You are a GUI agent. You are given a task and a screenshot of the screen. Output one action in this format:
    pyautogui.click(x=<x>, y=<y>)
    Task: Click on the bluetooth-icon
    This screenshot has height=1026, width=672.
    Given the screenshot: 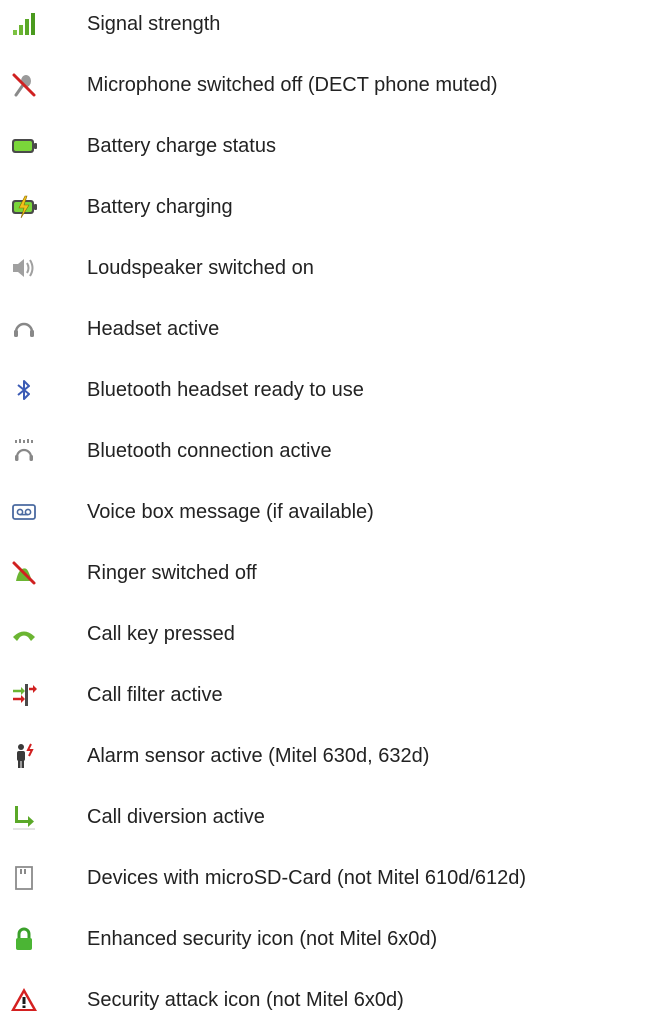 What is the action you would take?
    pyautogui.click(x=24, y=390)
    